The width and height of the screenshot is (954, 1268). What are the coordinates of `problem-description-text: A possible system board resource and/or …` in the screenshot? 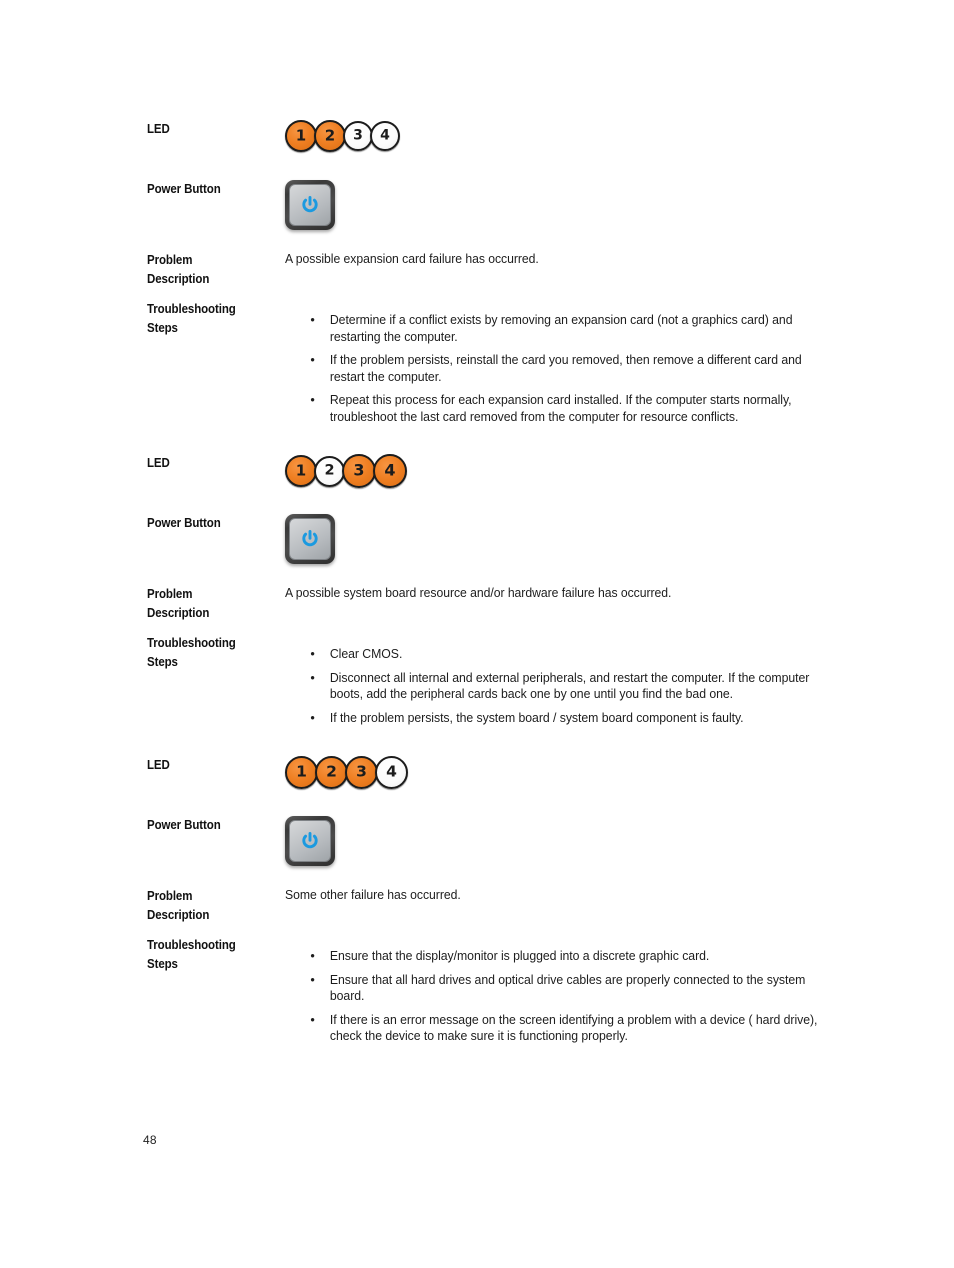 It's located at (478, 593).